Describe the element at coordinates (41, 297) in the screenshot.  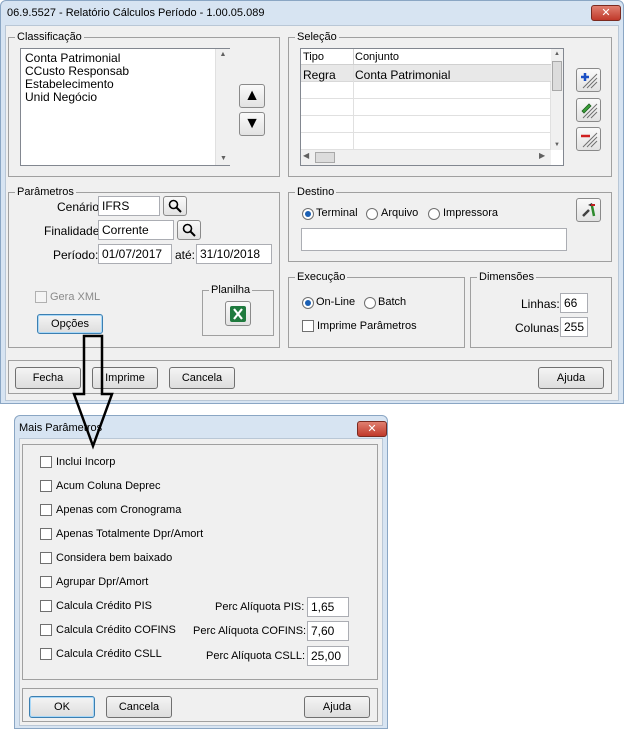
I see `gera-xml-checkbox` at that location.